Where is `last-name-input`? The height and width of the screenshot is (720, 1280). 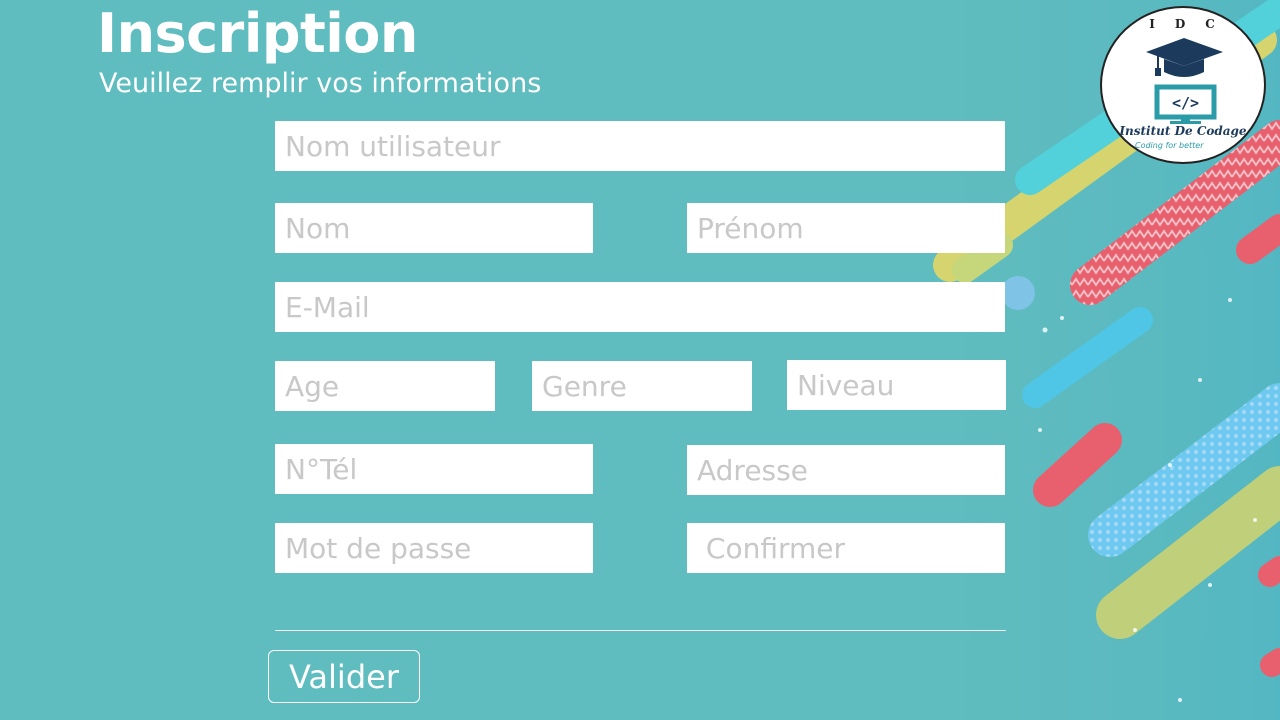
last-name-input is located at coordinates (434, 228).